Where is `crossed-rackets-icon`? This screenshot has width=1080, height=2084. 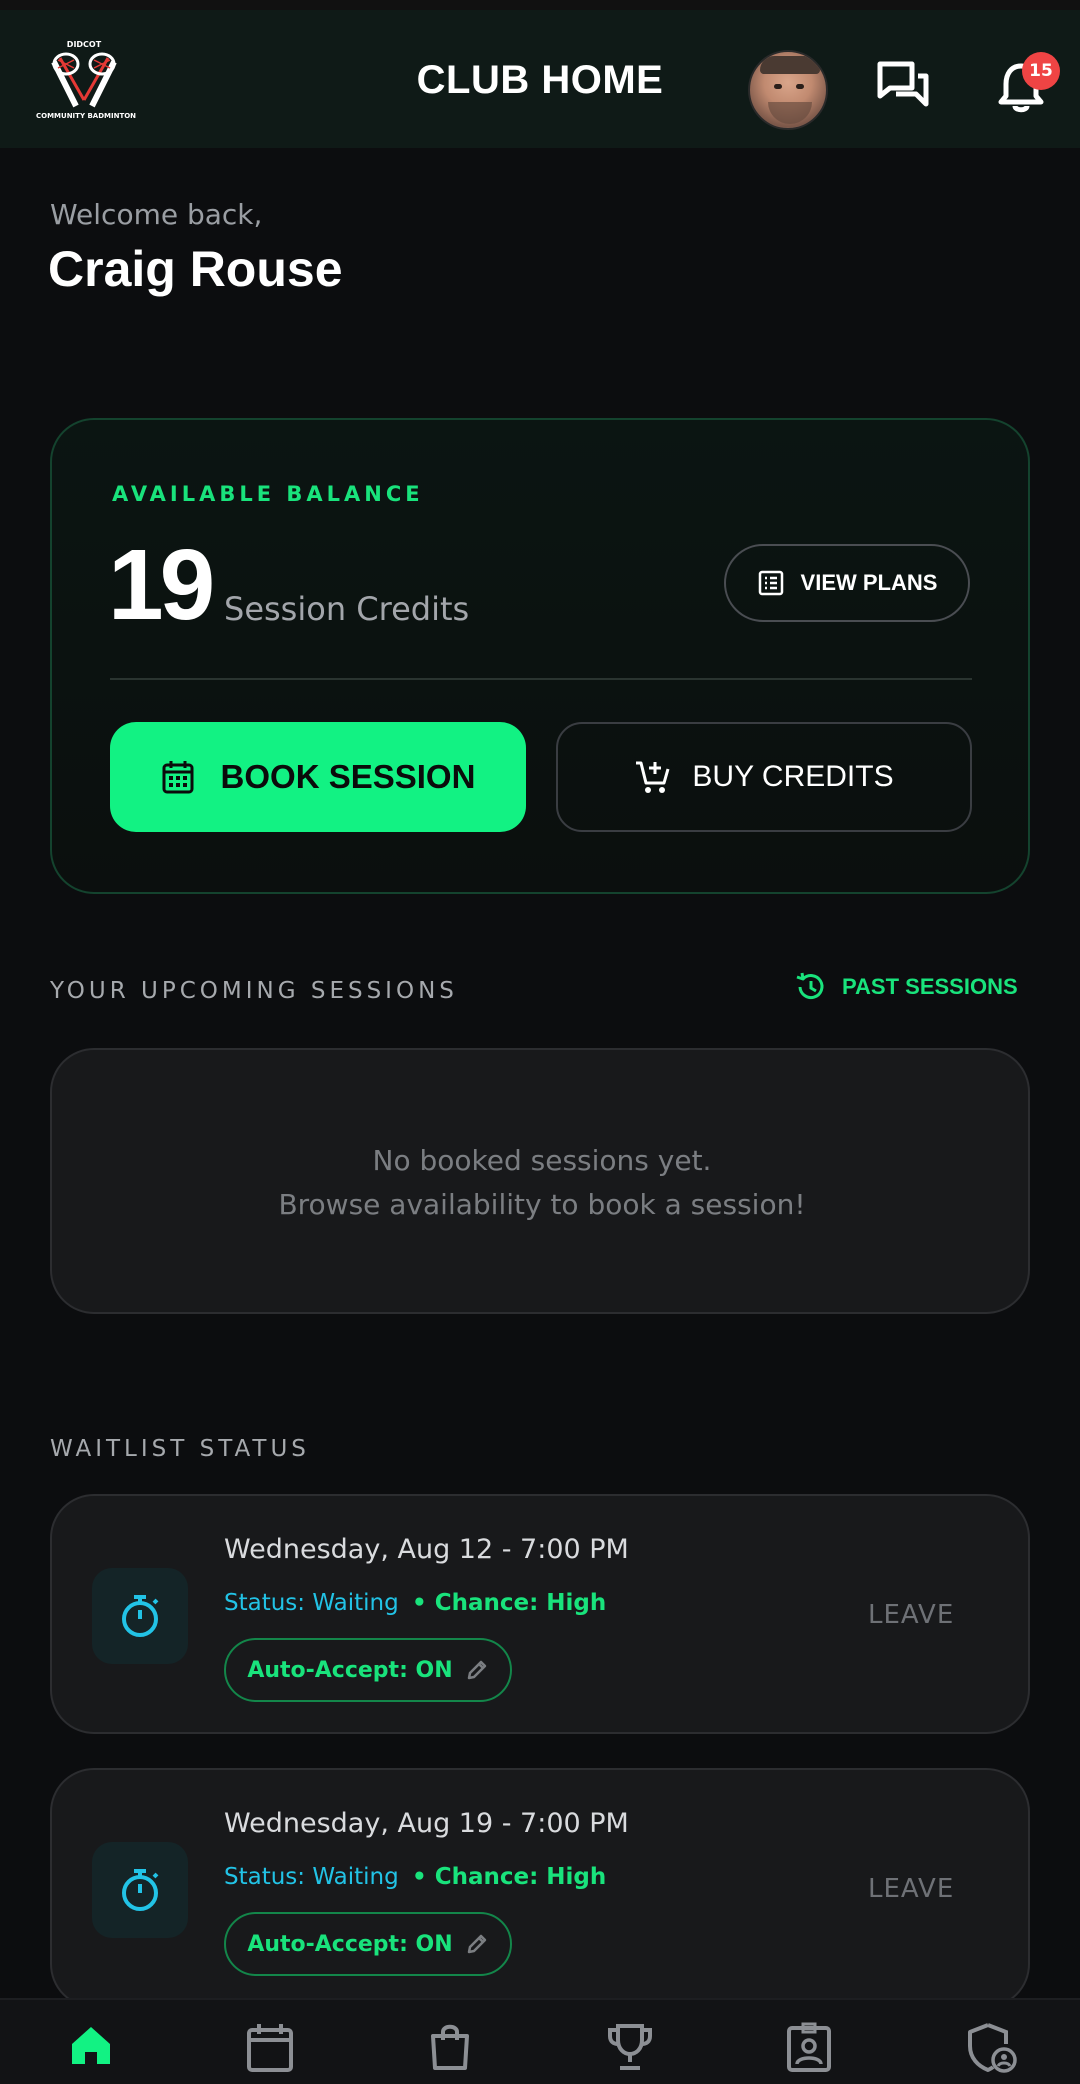 crossed-rackets-icon is located at coordinates (84, 80).